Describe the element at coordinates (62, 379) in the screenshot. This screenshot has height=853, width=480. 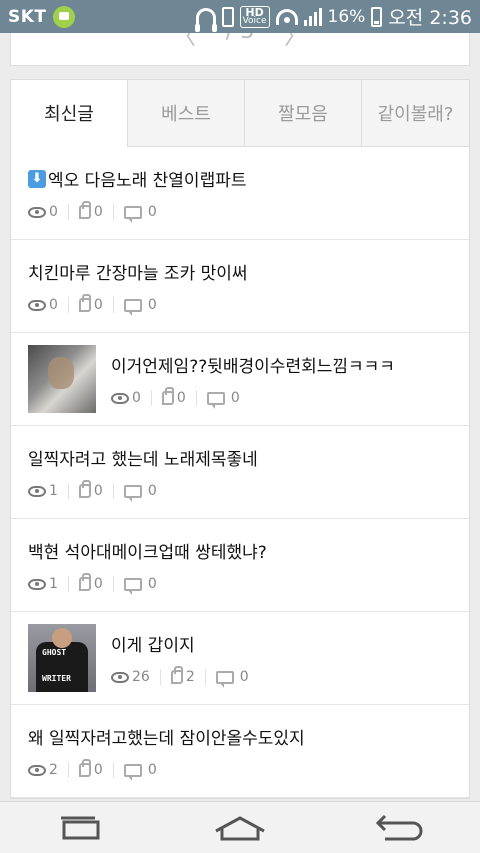
I see `post-thumbnail` at that location.